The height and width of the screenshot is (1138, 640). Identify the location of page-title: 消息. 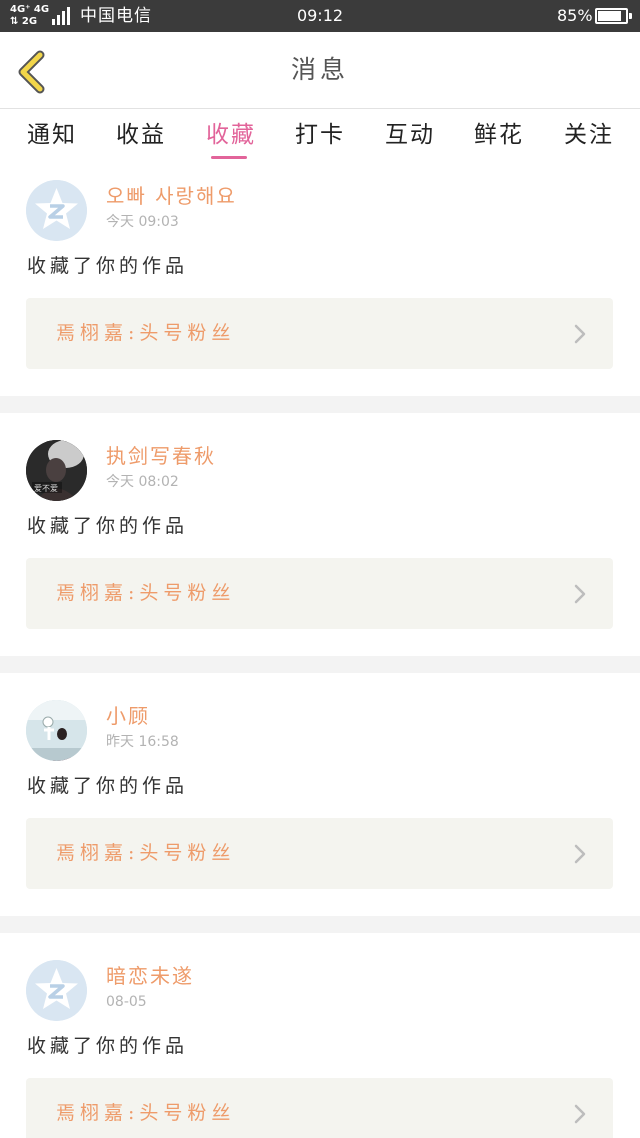
(319, 69).